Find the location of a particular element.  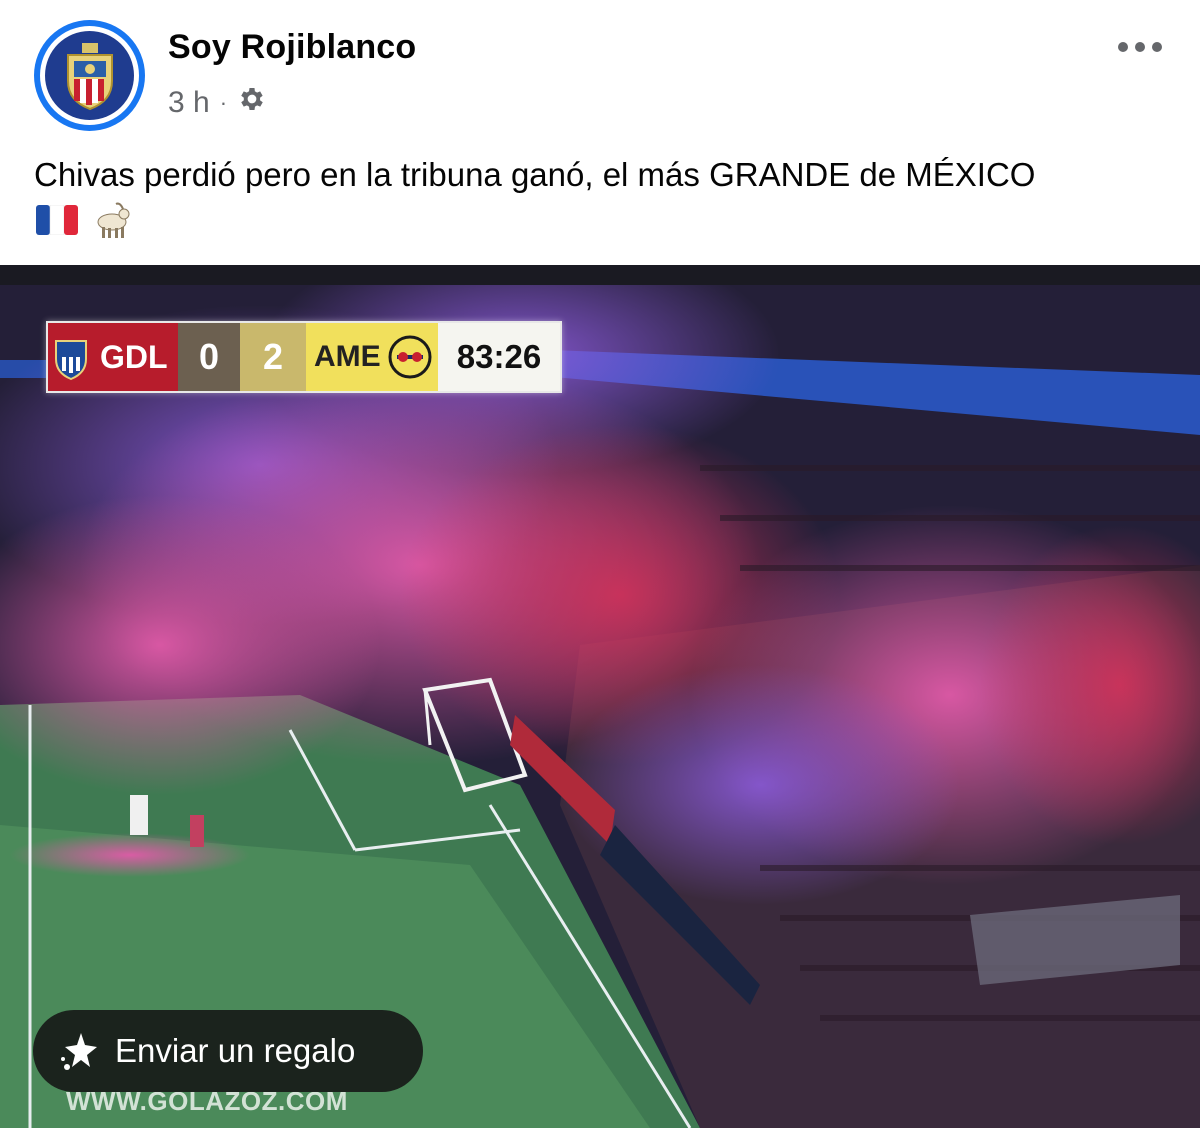

france-flag-icon is located at coordinates (57, 222).